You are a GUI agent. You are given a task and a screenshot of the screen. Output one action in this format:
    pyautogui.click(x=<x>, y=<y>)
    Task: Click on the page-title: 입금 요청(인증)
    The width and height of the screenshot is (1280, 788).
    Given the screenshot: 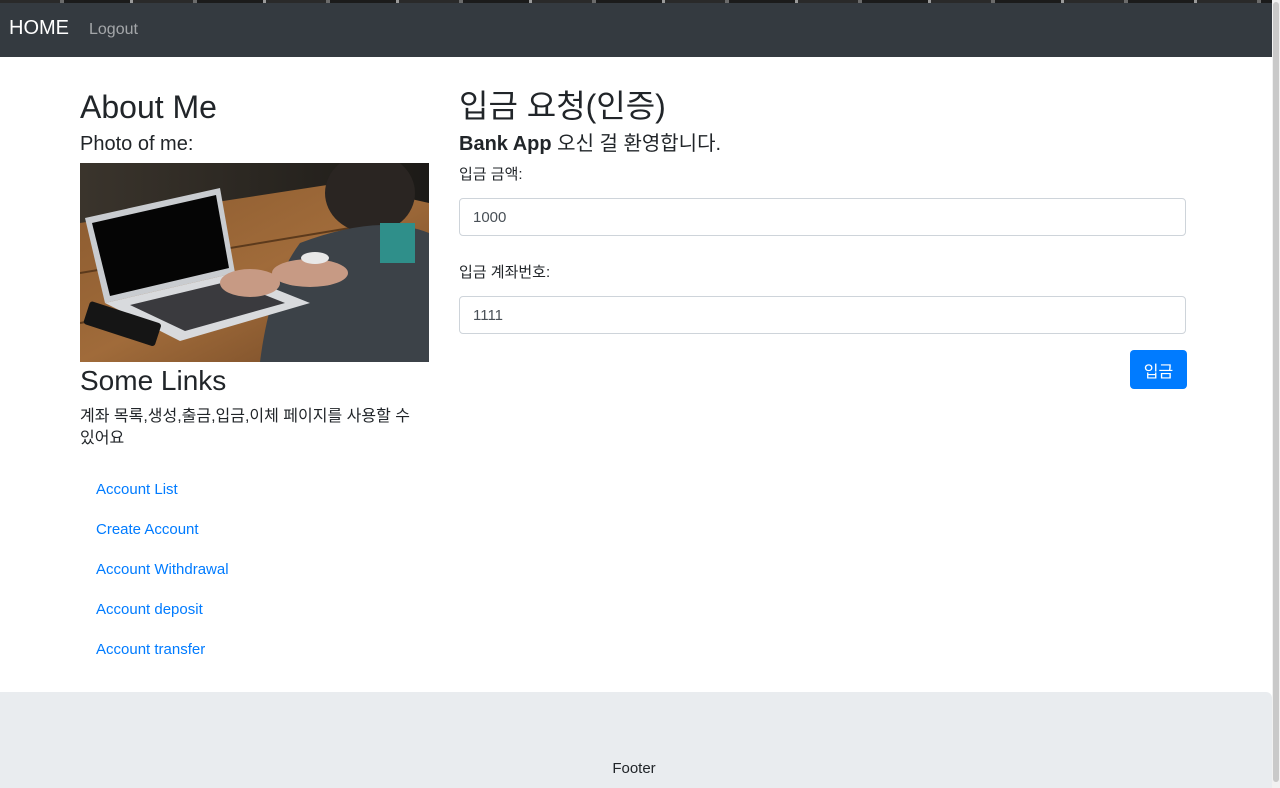 What is the action you would take?
    pyautogui.click(x=562, y=106)
    